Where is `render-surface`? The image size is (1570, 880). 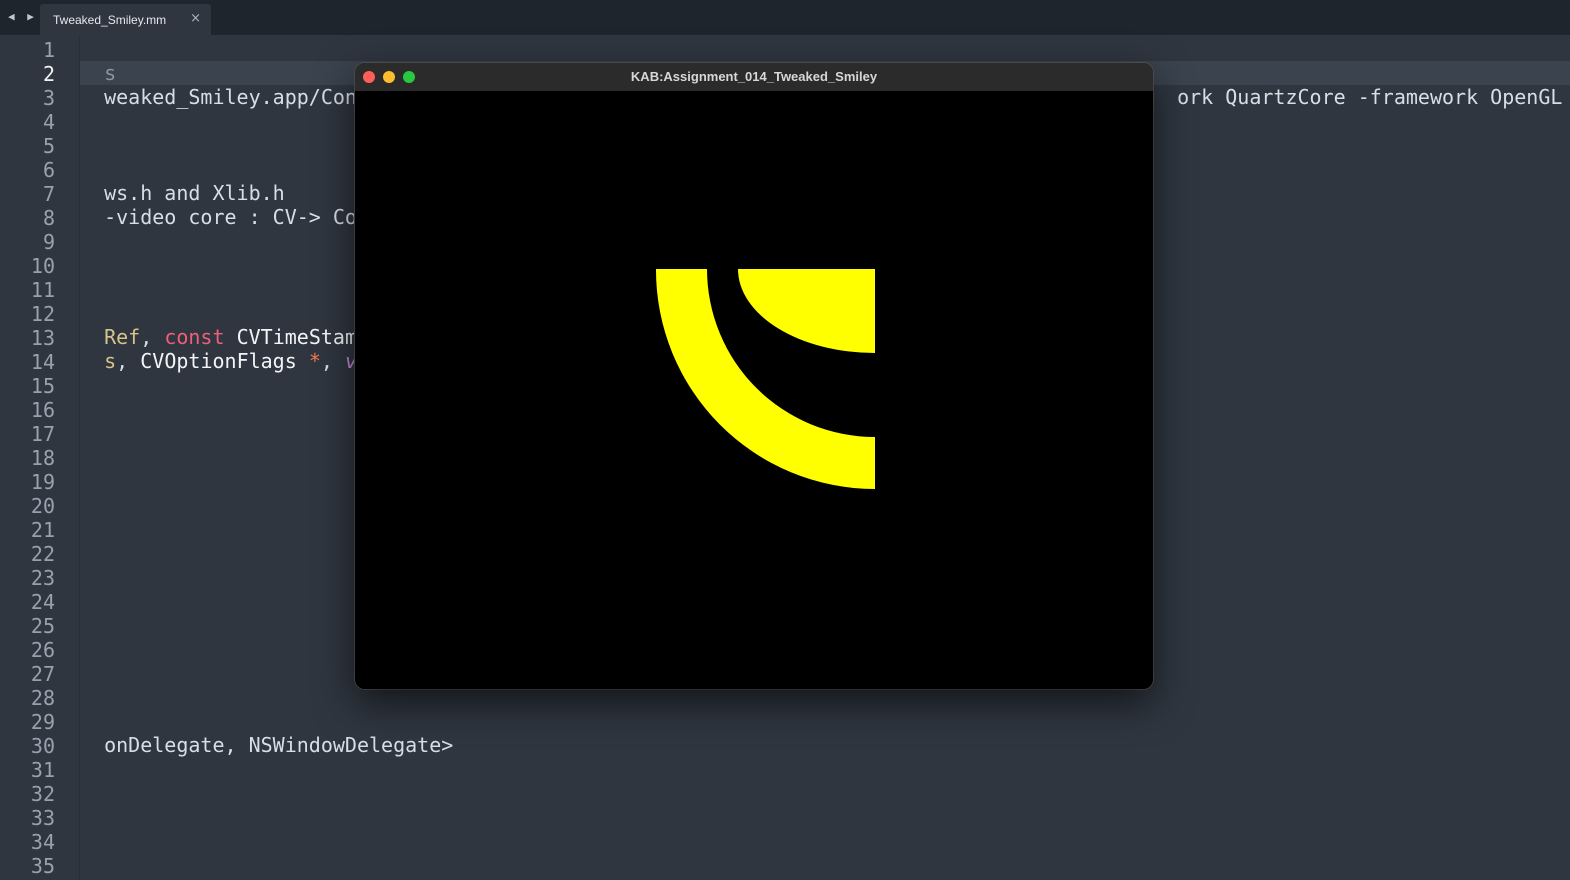 render-surface is located at coordinates (765, 379).